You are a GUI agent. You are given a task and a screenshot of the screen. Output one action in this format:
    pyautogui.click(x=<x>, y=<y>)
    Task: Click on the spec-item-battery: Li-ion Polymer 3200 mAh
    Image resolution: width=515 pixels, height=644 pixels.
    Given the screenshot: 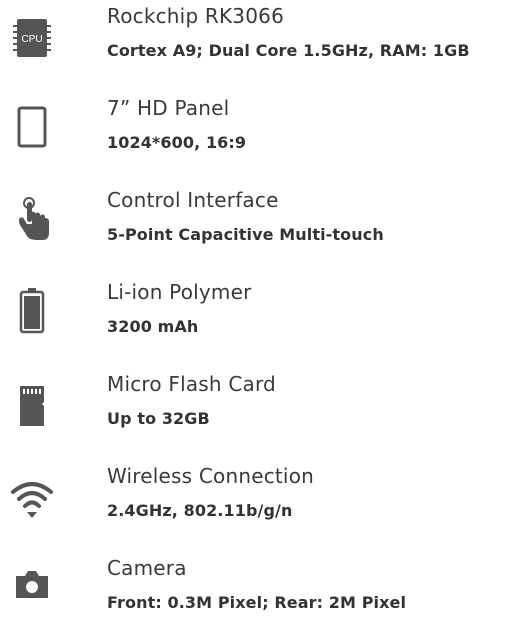 What is the action you would take?
    pyautogui.click(x=257, y=322)
    